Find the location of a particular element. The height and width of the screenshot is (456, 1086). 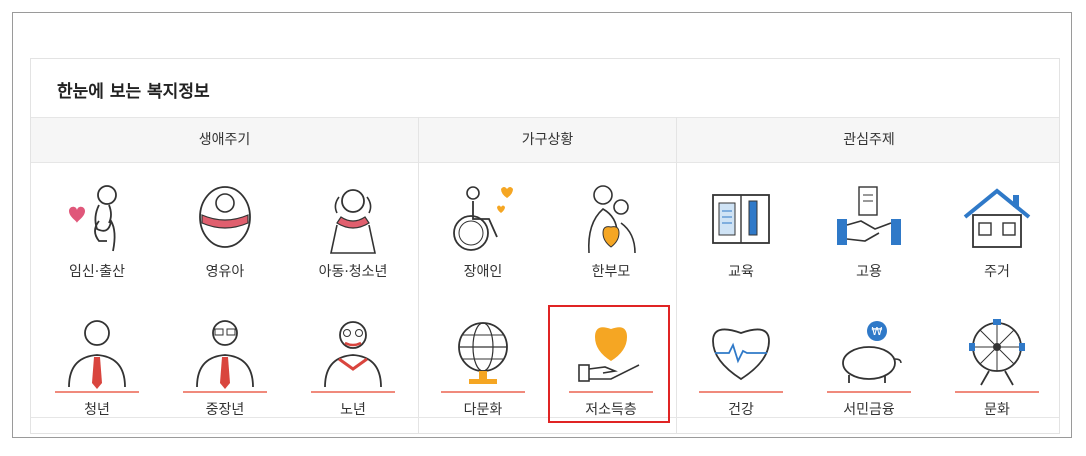

item-multicultural: 다문화 is located at coordinates (483, 367).